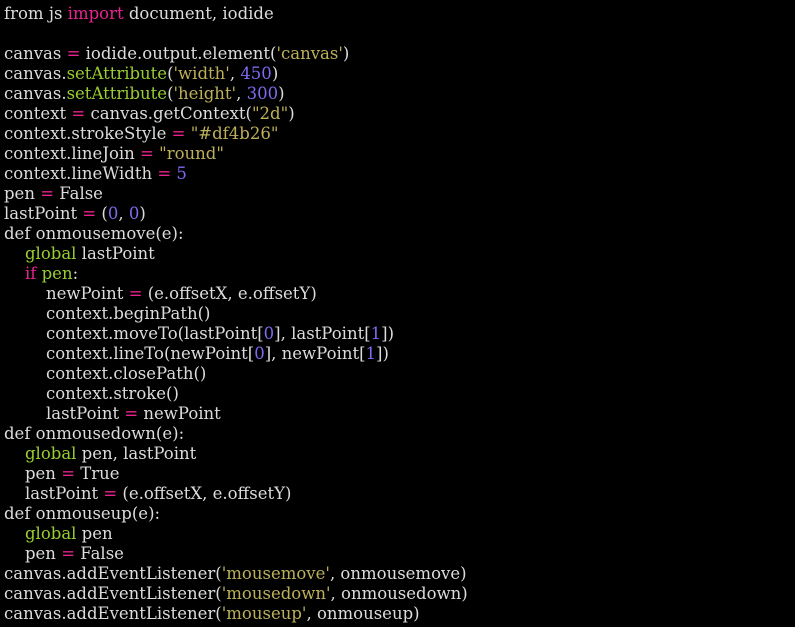  Describe the element at coordinates (399, 454) in the screenshot. I see `code-line: global pen, lastPoint` at that location.